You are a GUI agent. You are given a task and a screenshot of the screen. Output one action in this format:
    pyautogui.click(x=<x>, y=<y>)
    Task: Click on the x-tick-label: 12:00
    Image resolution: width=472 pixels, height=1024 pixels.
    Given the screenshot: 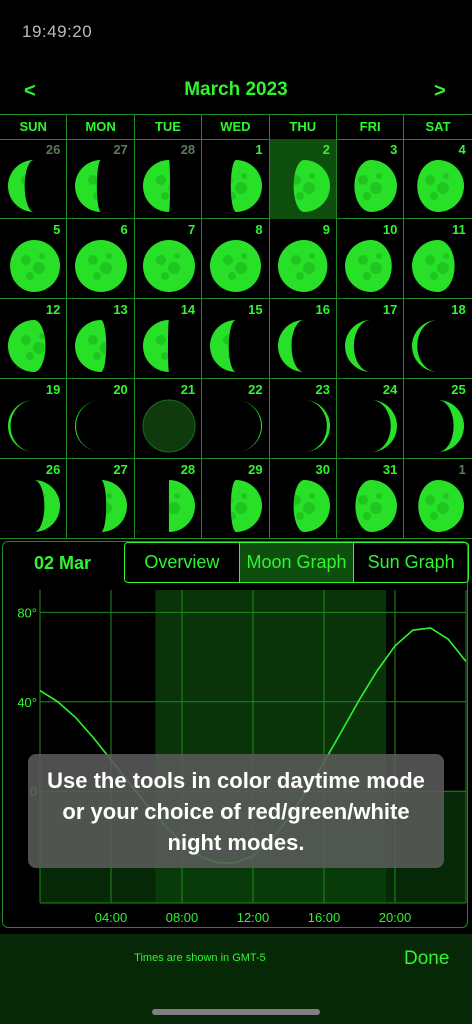 What is the action you would take?
    pyautogui.click(x=253, y=917)
    